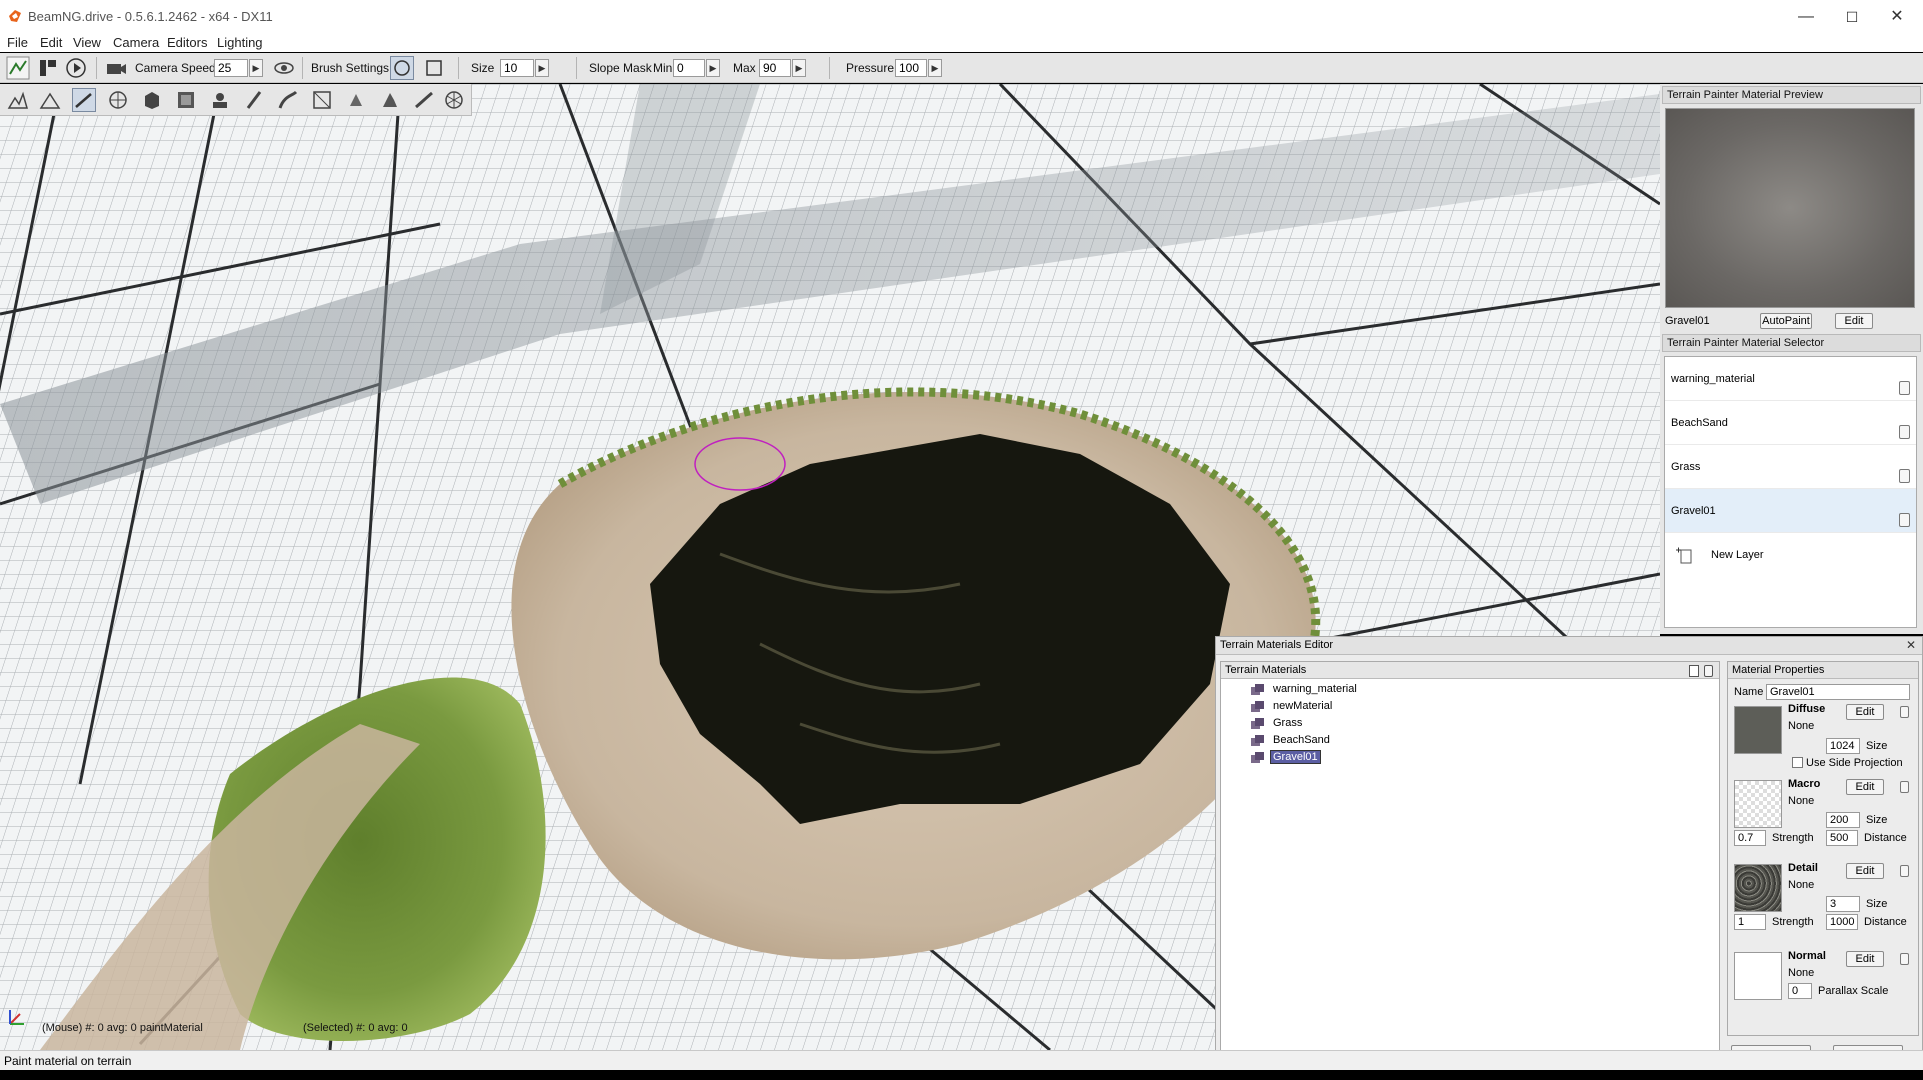 The height and width of the screenshot is (1080, 1923). I want to click on paint-material-icon, so click(84, 100).